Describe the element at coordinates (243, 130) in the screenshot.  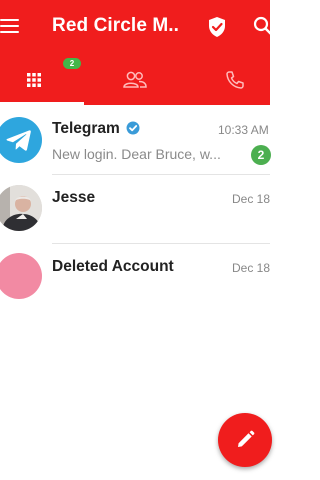
I see `chat-time: 10:33 AM` at that location.